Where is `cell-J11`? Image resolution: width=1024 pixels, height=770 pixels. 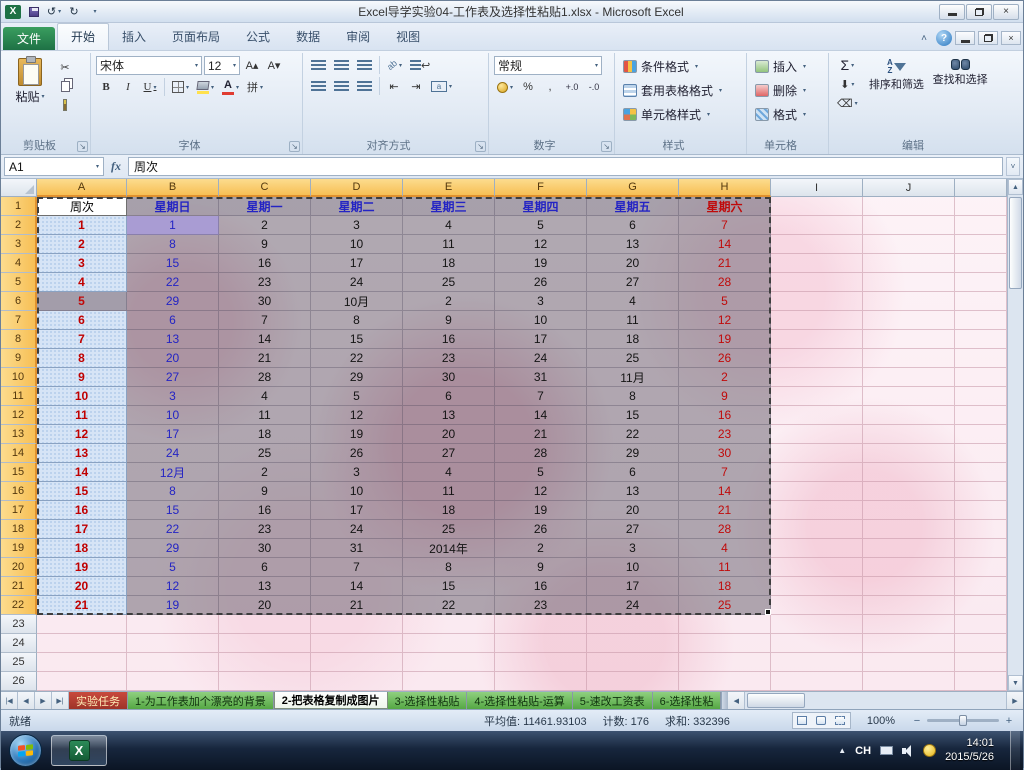
cell-J11 is located at coordinates (909, 396).